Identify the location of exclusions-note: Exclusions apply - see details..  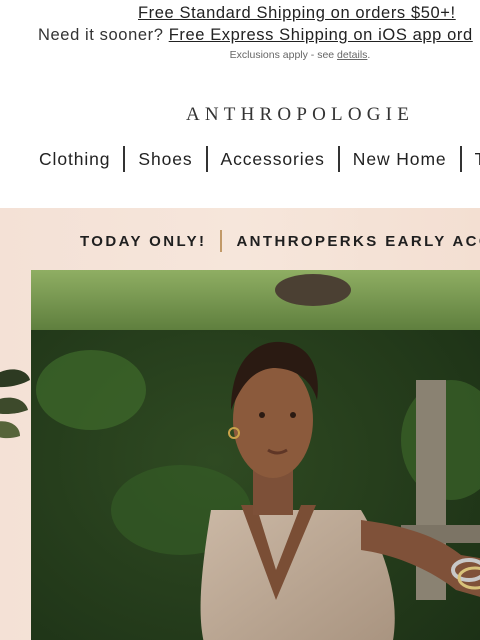
(240, 55).